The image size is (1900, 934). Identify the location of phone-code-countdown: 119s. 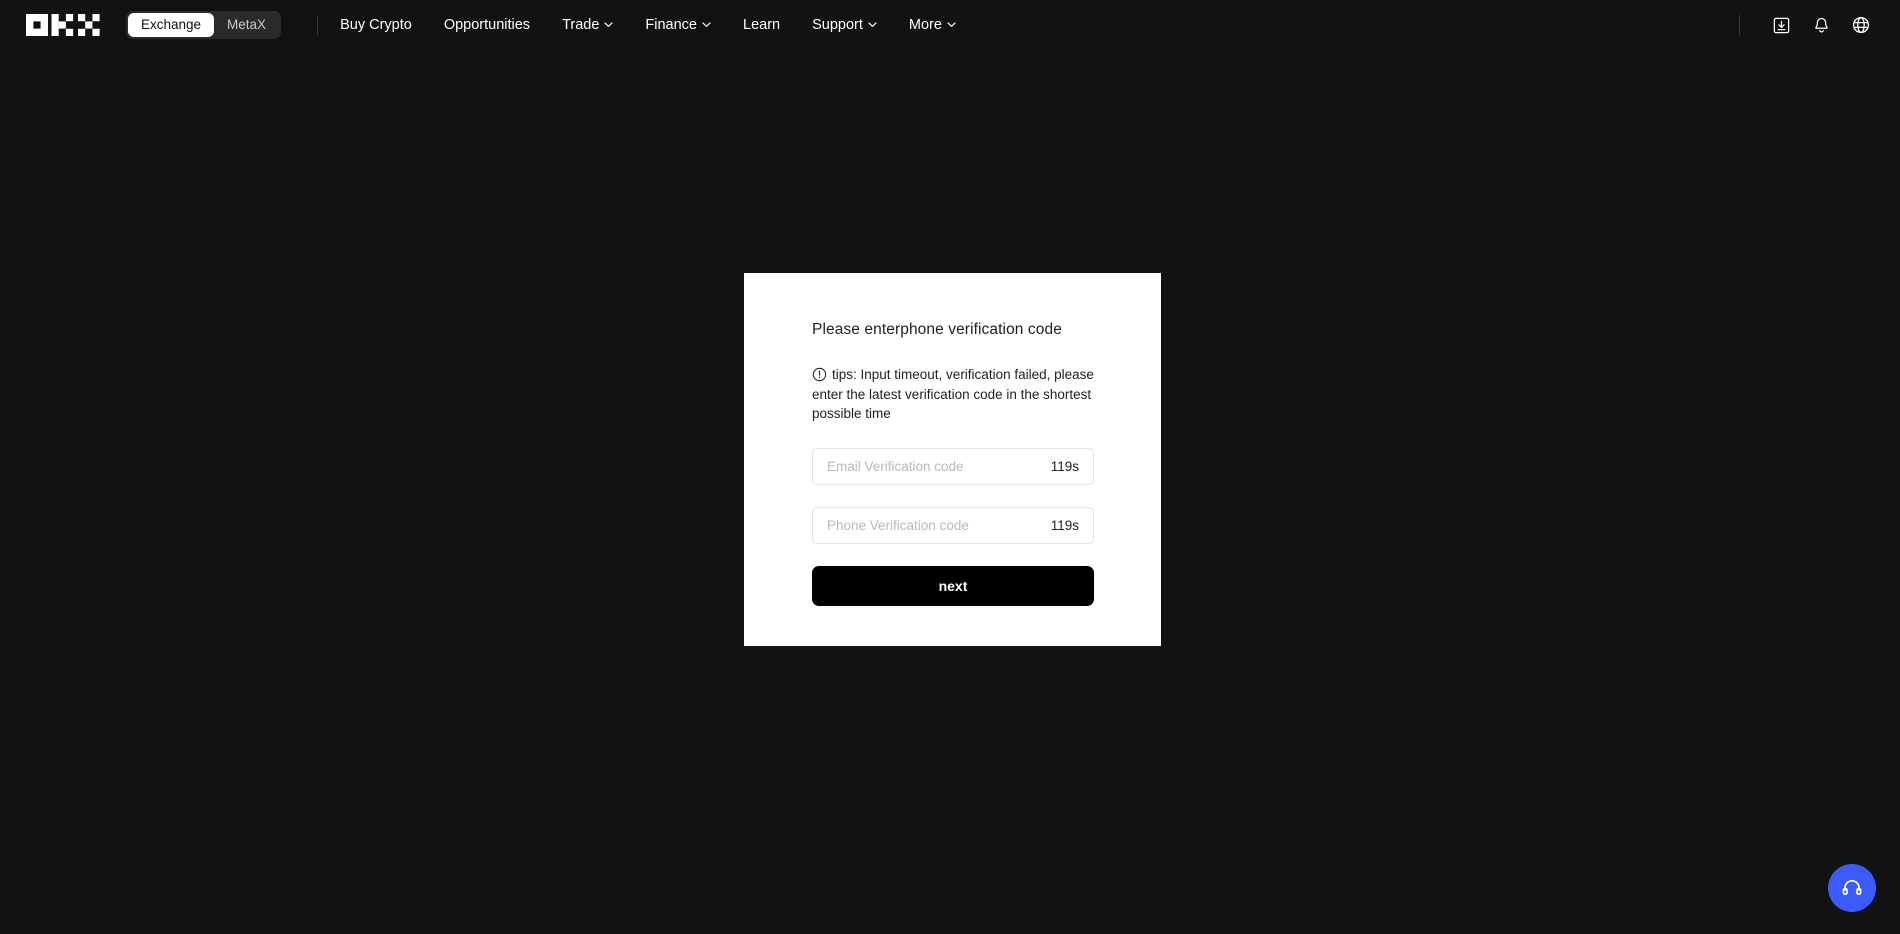
(1065, 525).